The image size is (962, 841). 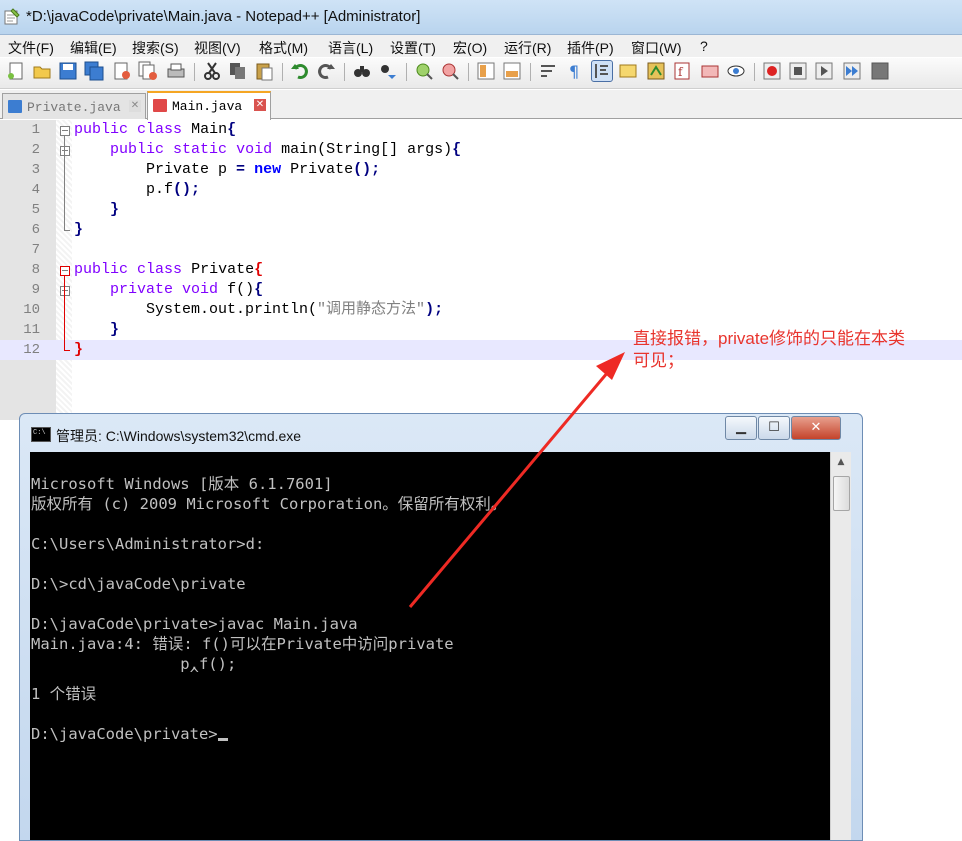 I want to click on new-file-icon, so click(x=16, y=71).